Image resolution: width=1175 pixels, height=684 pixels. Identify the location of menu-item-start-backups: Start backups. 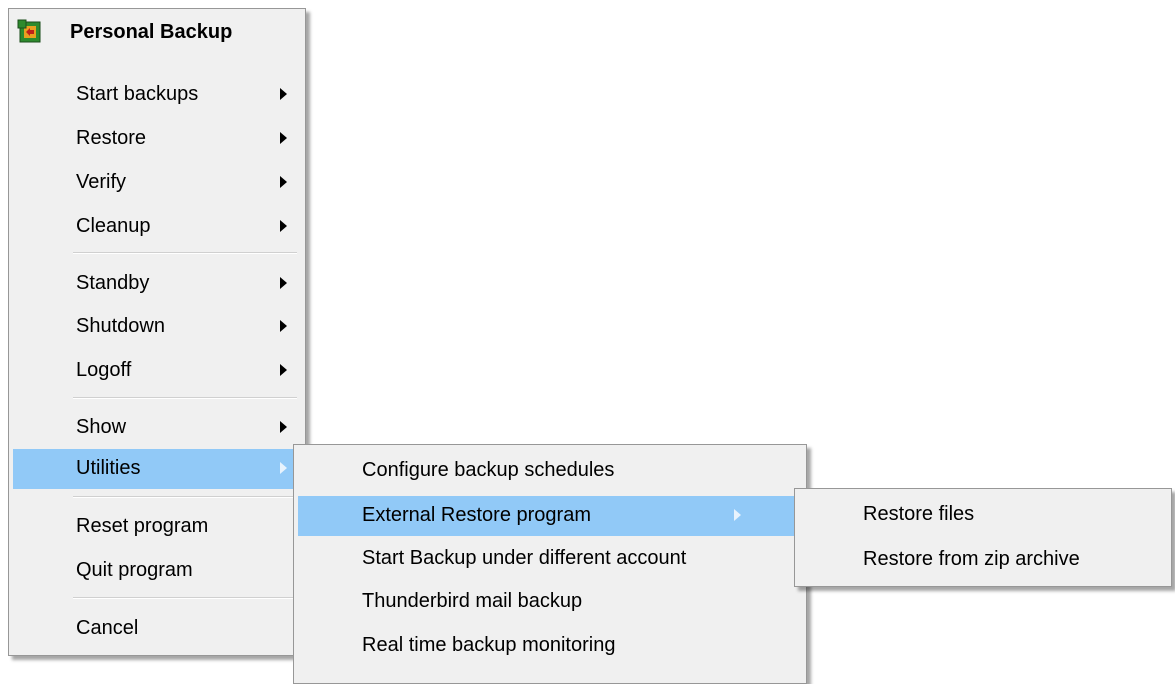
(157, 95).